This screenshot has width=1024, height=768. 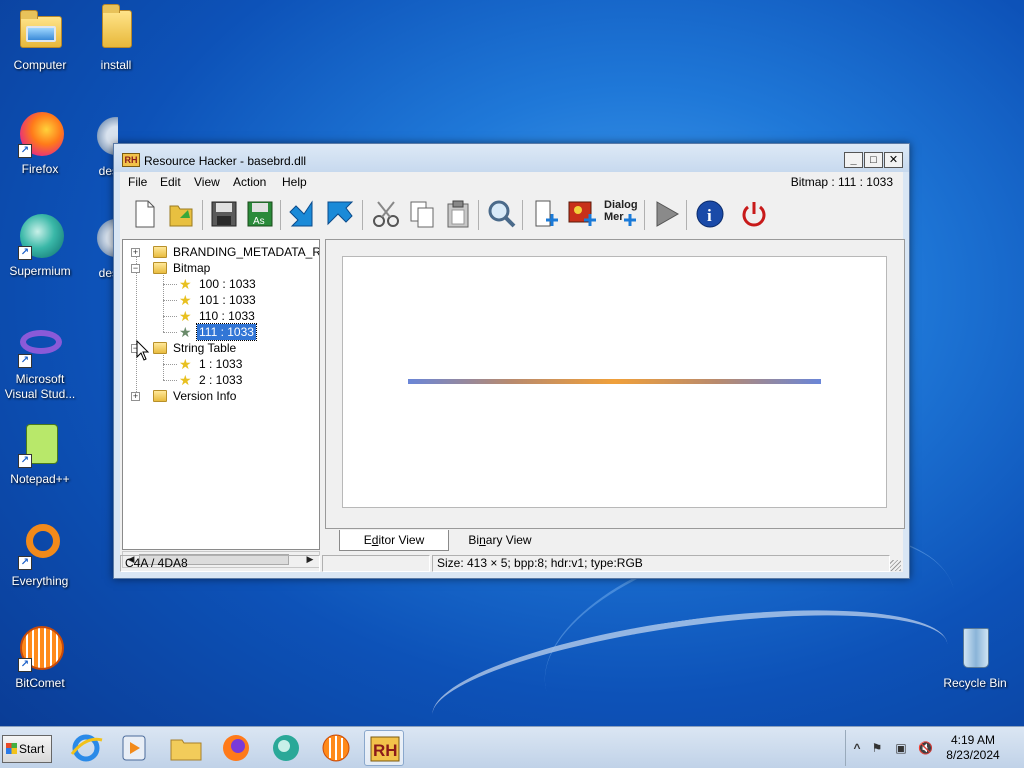 I want to click on tree-node-string-1: ★ 1 : 1033, so click(x=221, y=364).